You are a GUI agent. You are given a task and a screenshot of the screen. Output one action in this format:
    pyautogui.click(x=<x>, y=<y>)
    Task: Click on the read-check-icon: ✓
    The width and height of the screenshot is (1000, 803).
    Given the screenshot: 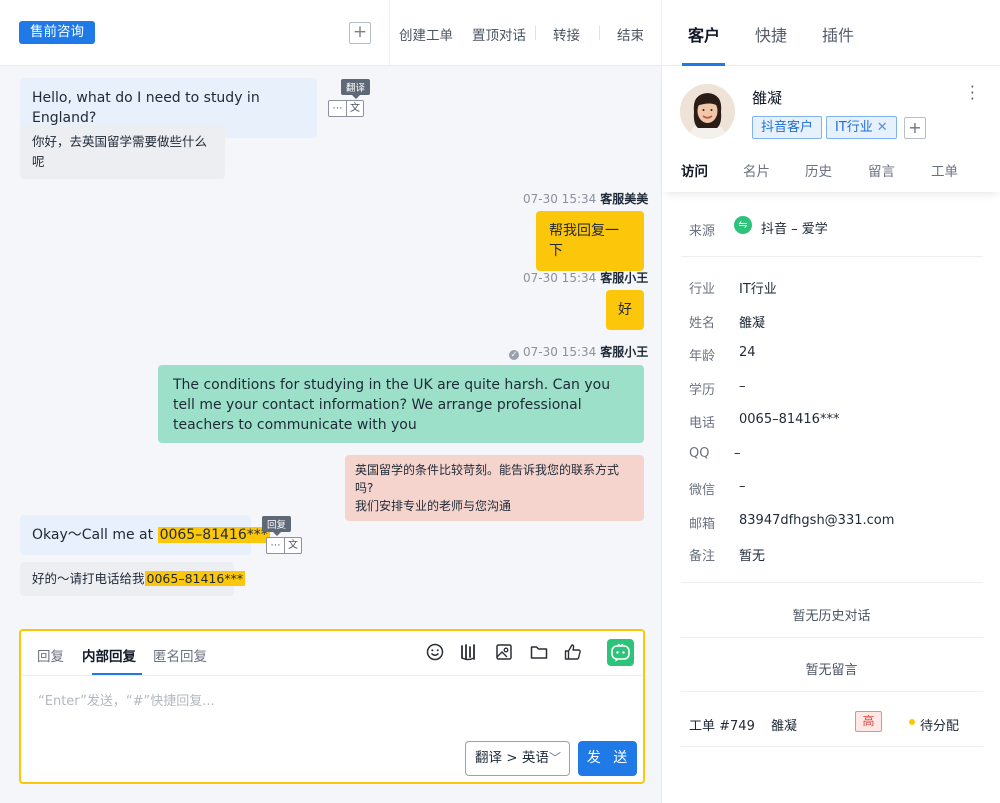 What is the action you would take?
    pyautogui.click(x=514, y=355)
    